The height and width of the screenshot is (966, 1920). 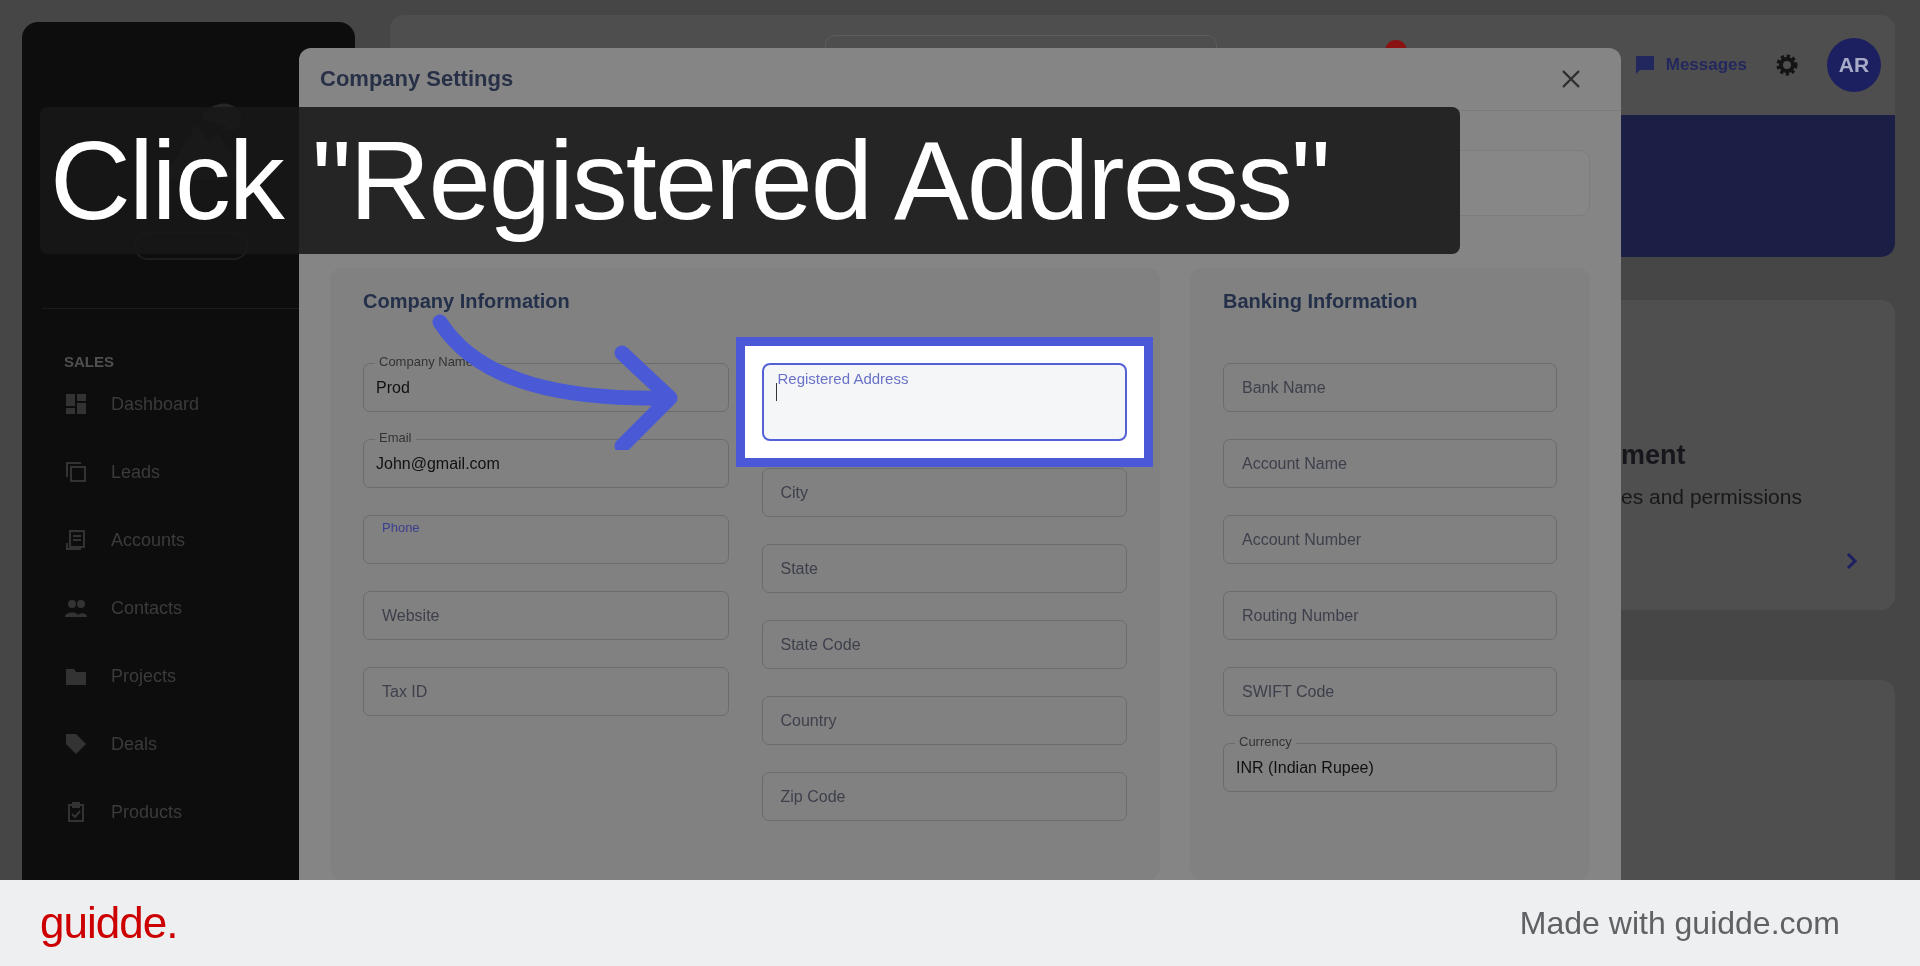 I want to click on input-field: City, so click(x=944, y=492).